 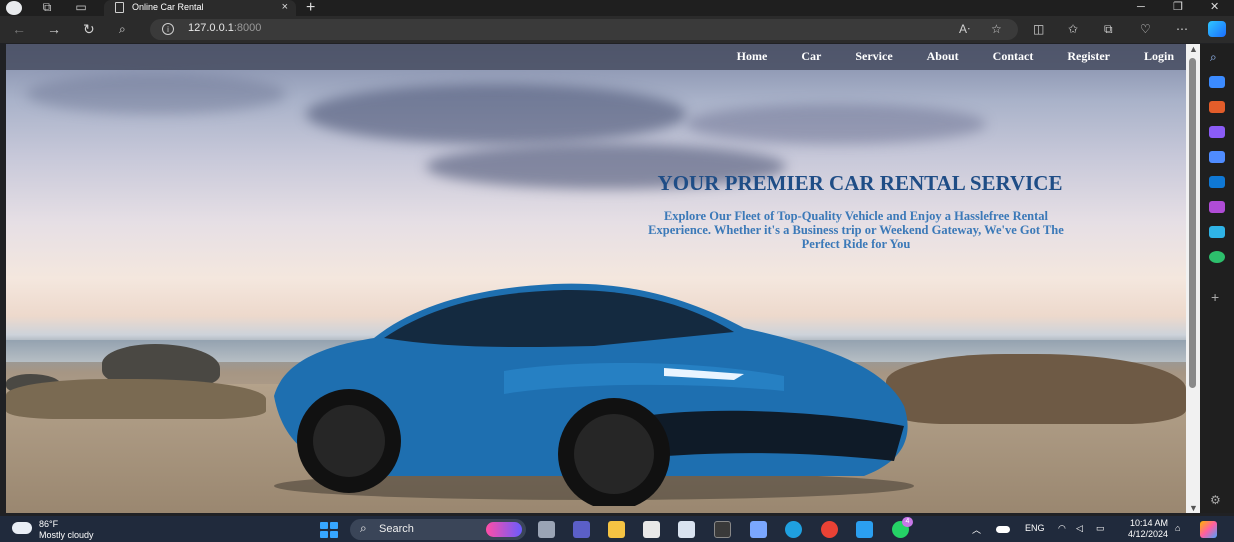 What do you see at coordinates (1193, 508) in the screenshot?
I see `scroll-down-icon: ▼` at bounding box center [1193, 508].